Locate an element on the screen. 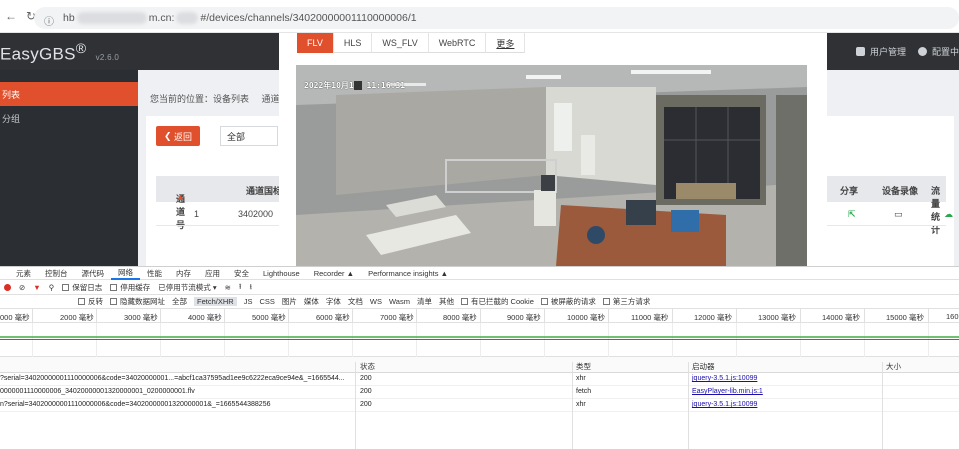 This screenshot has height=449, width=959. filter-select: 全部 is located at coordinates (249, 136).